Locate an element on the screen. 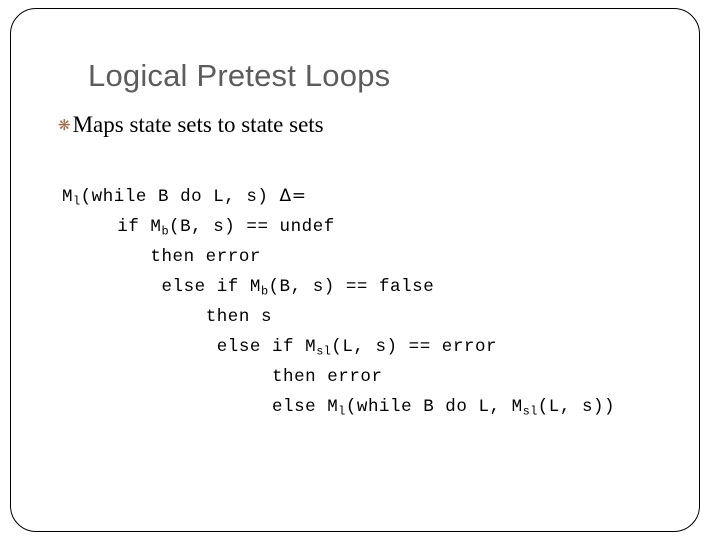 The image size is (720, 540). code-line: Ml(while B do L, s) Δ= is located at coordinates (372, 196).